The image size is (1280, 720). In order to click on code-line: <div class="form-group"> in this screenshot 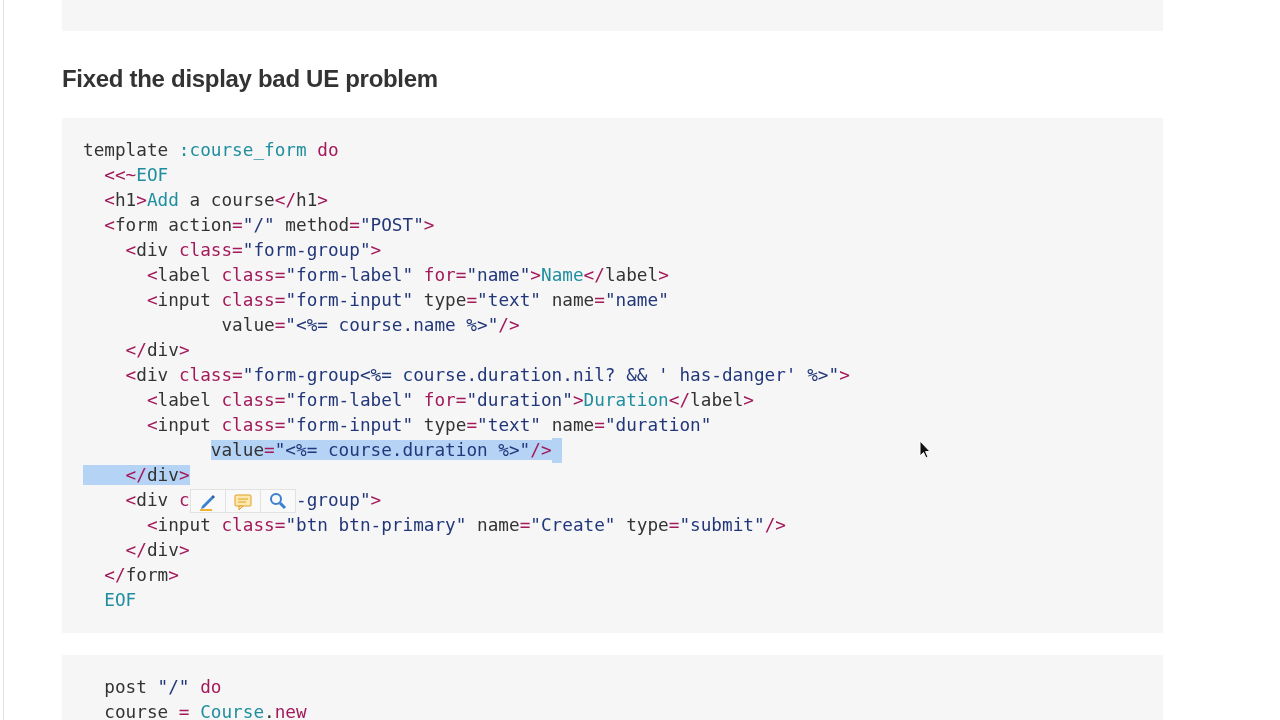, I will do `click(253, 250)`.